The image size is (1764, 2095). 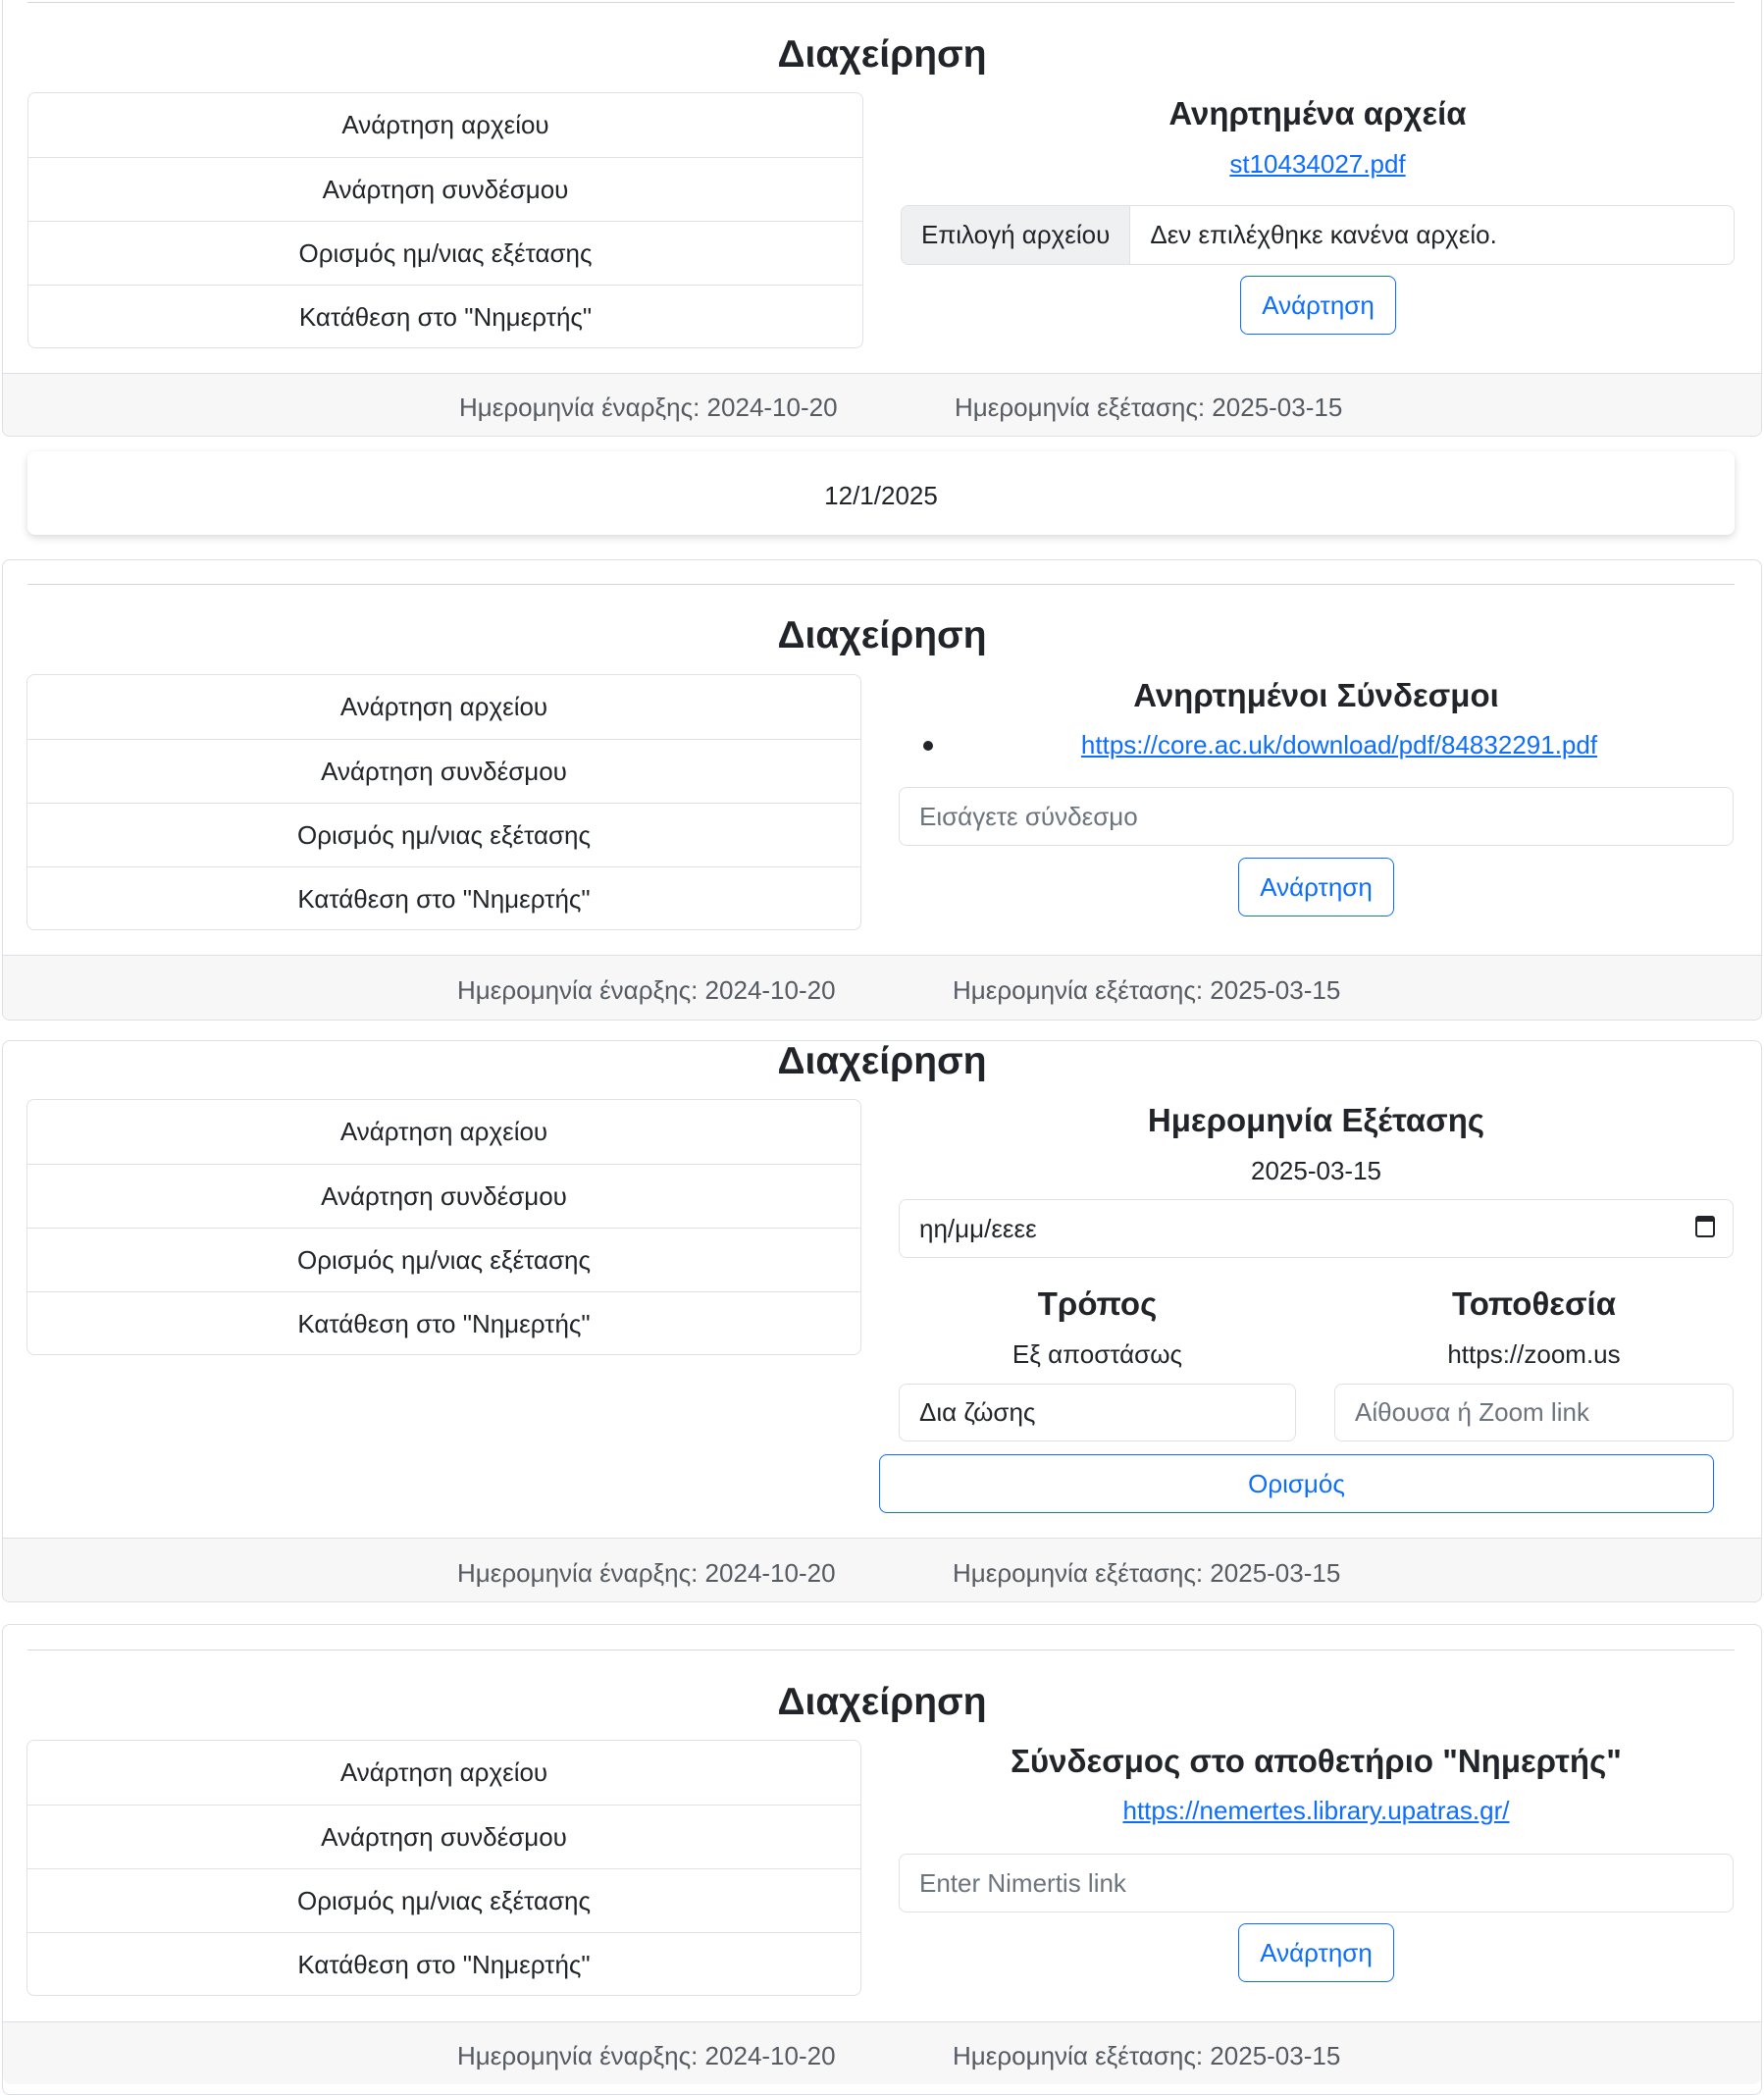 What do you see at coordinates (1316, 816) in the screenshot?
I see `link-input: Εισάγετε σύνδεσμο` at bounding box center [1316, 816].